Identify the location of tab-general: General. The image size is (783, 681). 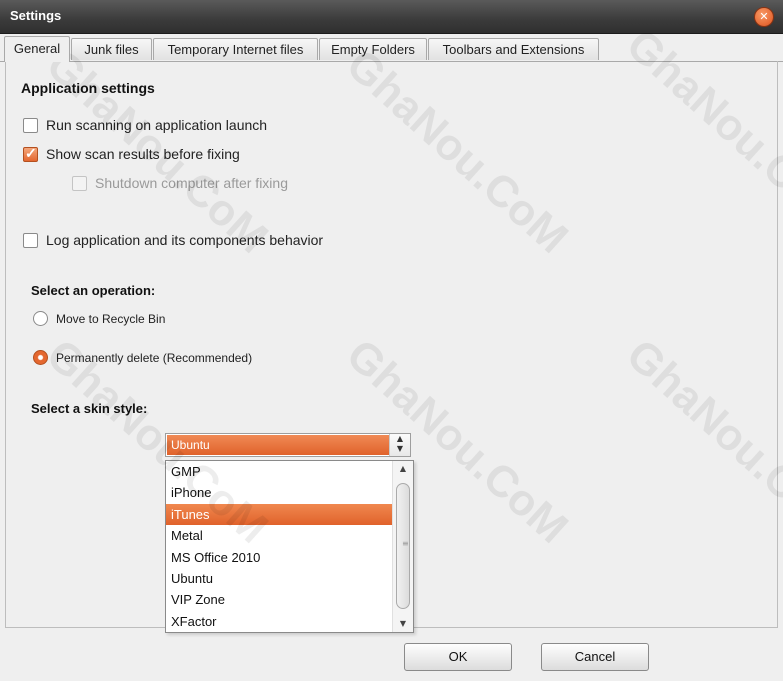
(37, 49).